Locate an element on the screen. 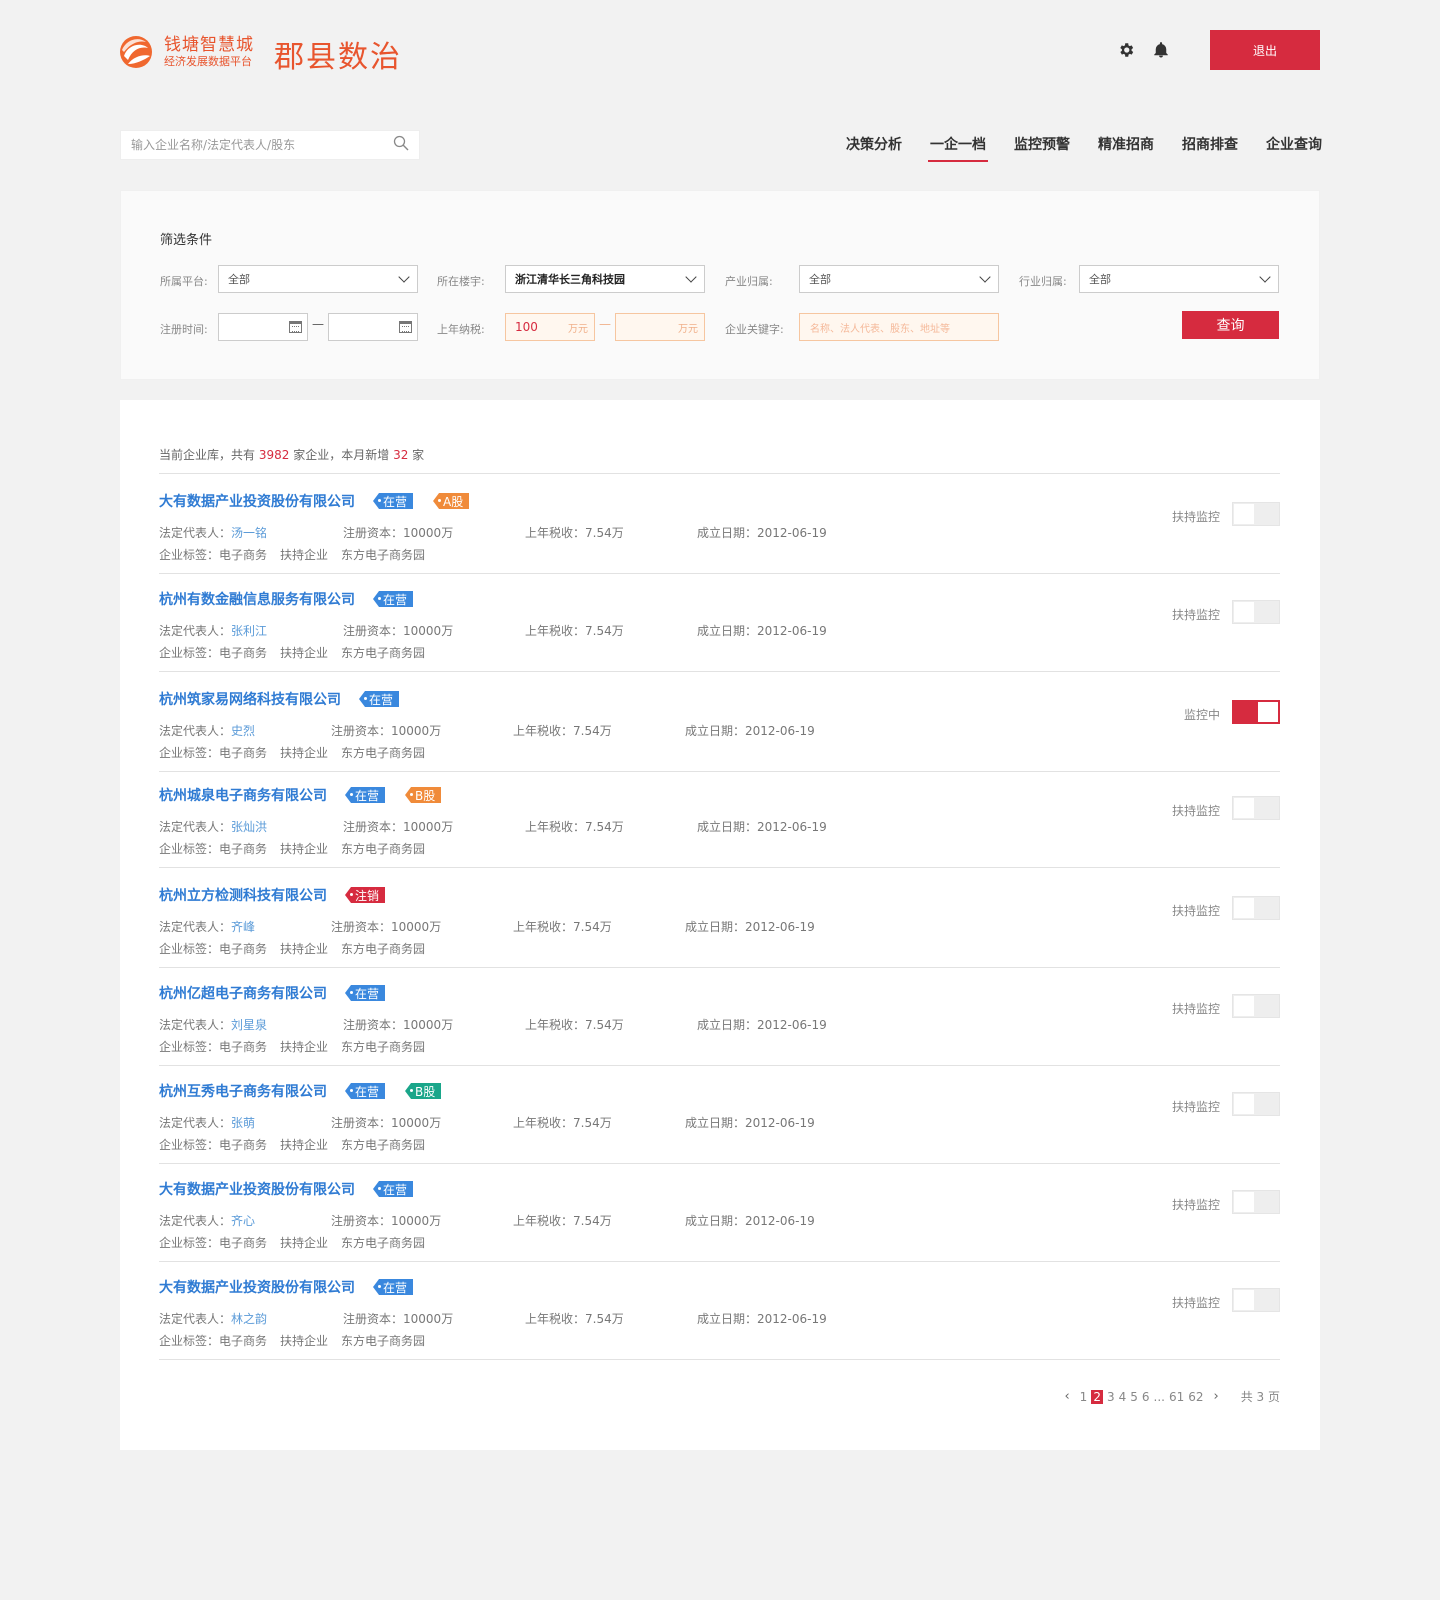 The height and width of the screenshot is (1600, 1440). chevron-down-icon is located at coordinates (1265, 277).